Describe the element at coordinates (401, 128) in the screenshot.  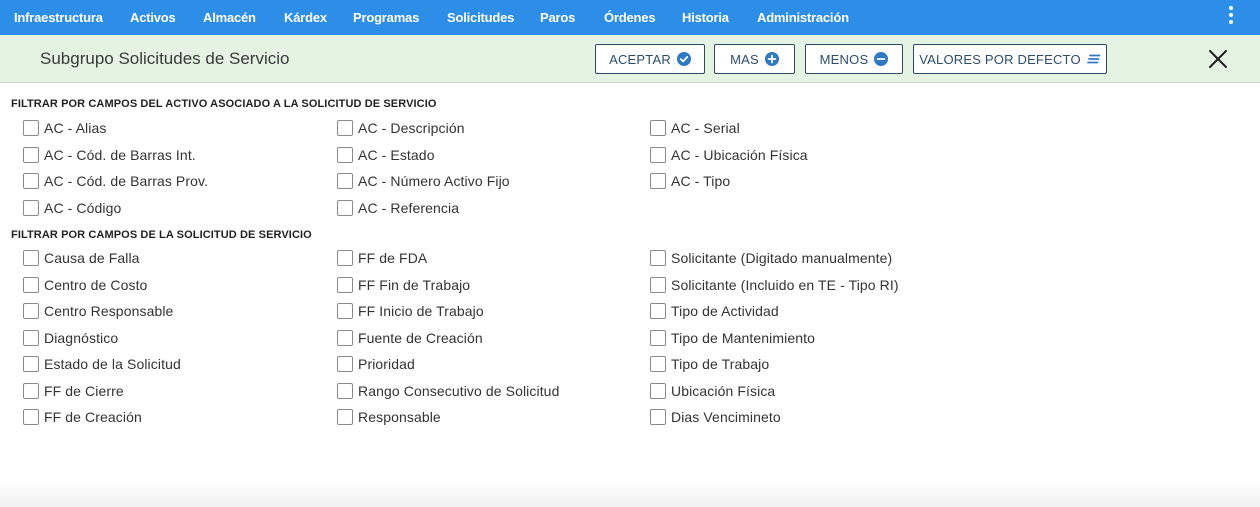
I see `checkbox-option: AC - Descripción` at that location.